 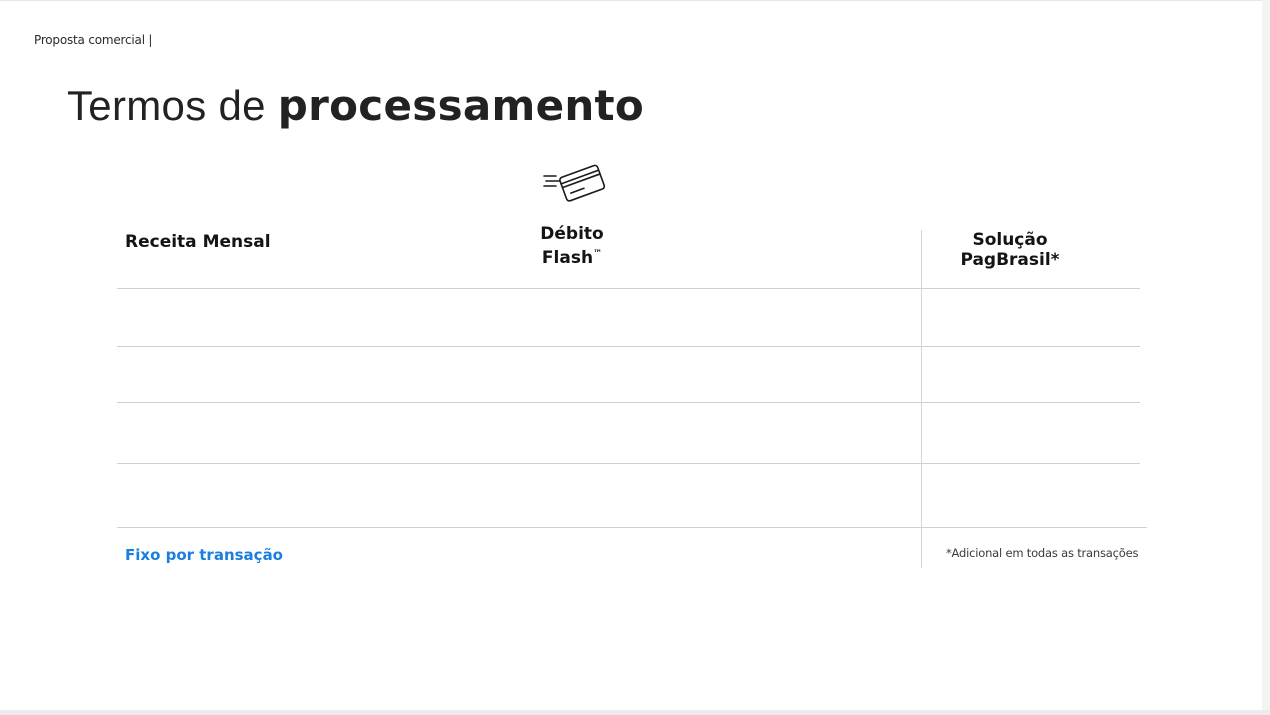 What do you see at coordinates (172, 105) in the screenshot?
I see `title-light: Termos de` at bounding box center [172, 105].